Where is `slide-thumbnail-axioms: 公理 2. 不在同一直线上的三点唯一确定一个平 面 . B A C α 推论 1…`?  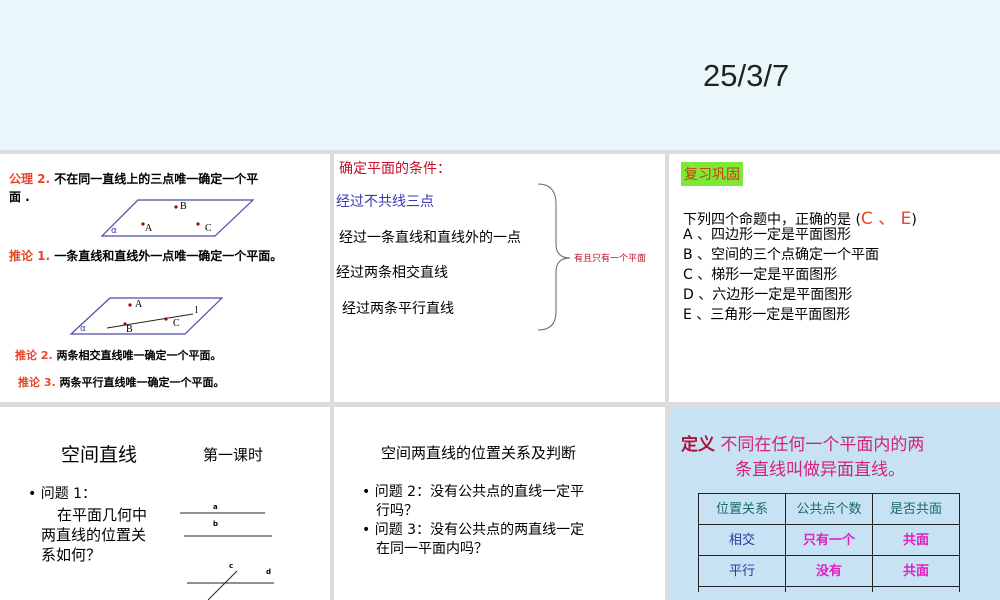
slide-thumbnail-axioms: 公理 2. 不在同一直线上的三点唯一确定一个平 面 . B A C α 推论 1… is located at coordinates (165, 278).